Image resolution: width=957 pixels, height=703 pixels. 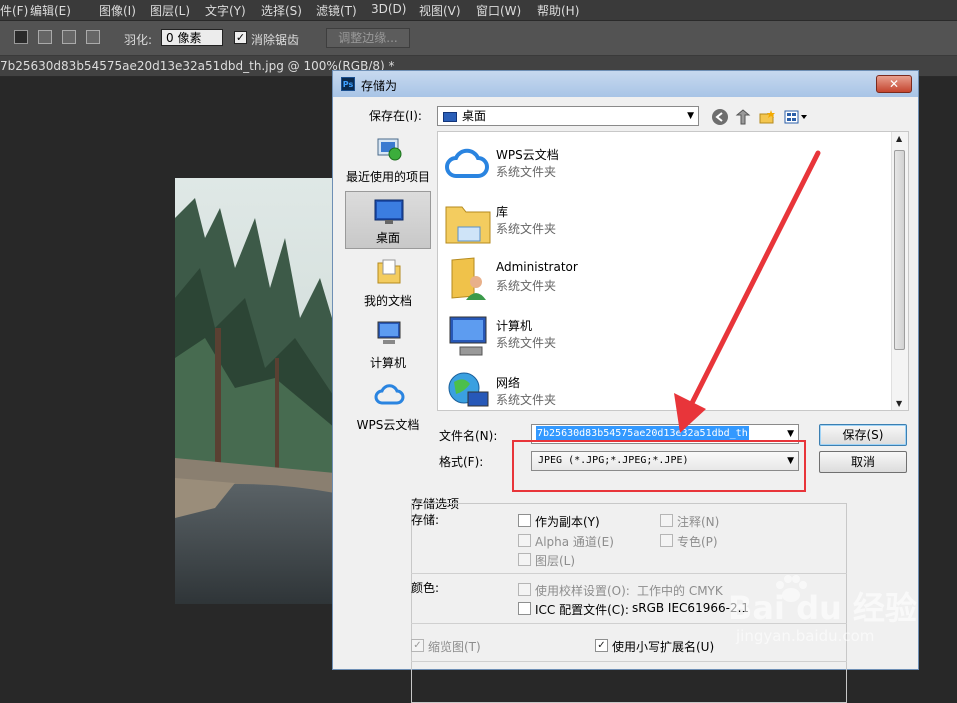 I want to click on file-name: 库, so click(x=502, y=212).